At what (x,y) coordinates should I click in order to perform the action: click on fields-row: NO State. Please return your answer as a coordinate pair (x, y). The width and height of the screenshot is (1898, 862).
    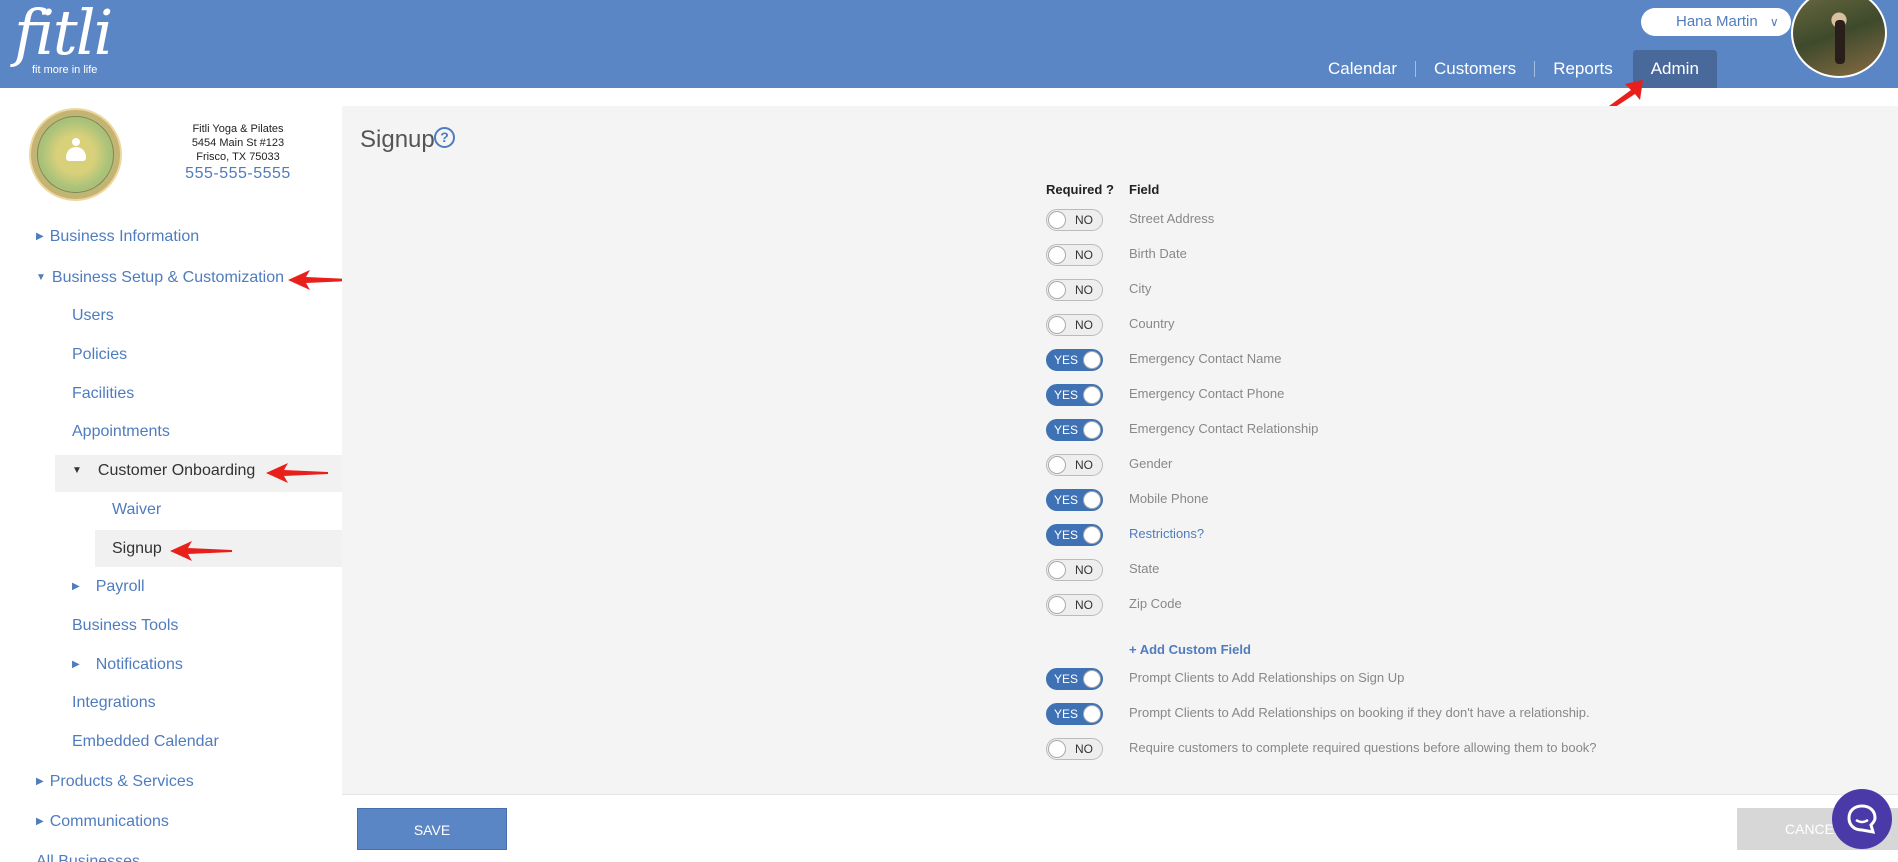
    Looking at the image, I should click on (1346, 571).